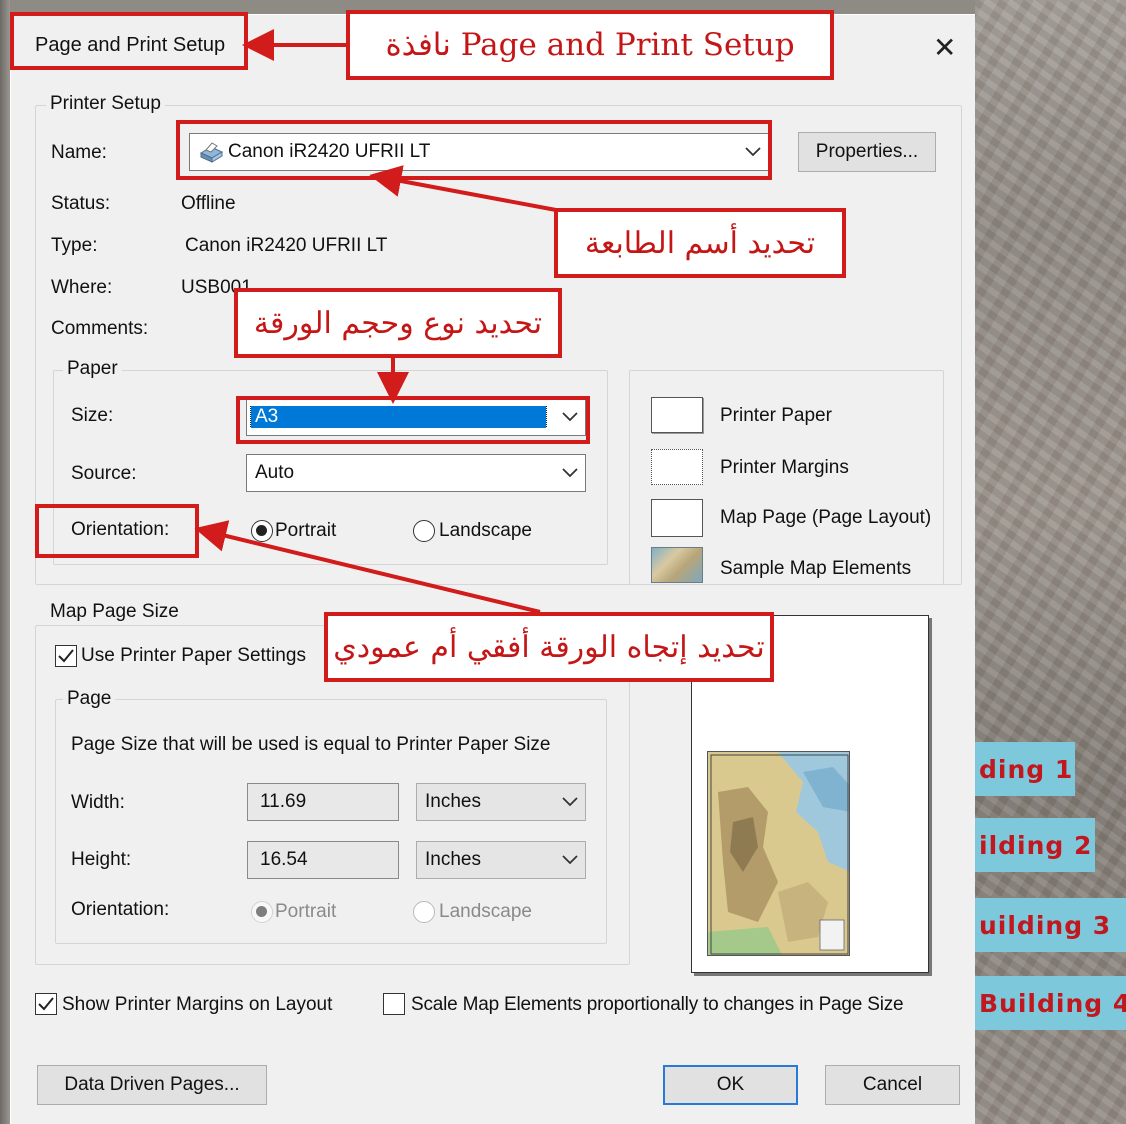  I want to click on height-field: 16.54, so click(323, 860).